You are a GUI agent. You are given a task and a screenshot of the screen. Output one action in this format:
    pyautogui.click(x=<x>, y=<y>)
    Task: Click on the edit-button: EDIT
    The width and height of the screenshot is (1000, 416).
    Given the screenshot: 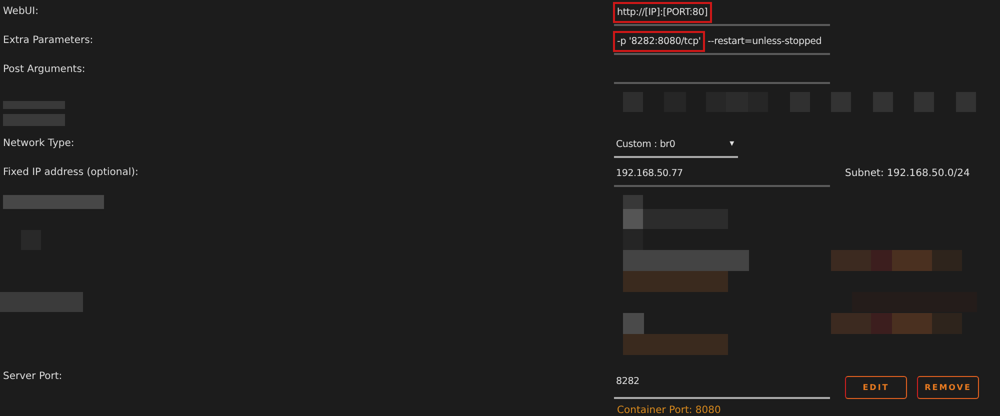 What is the action you would take?
    pyautogui.click(x=876, y=387)
    